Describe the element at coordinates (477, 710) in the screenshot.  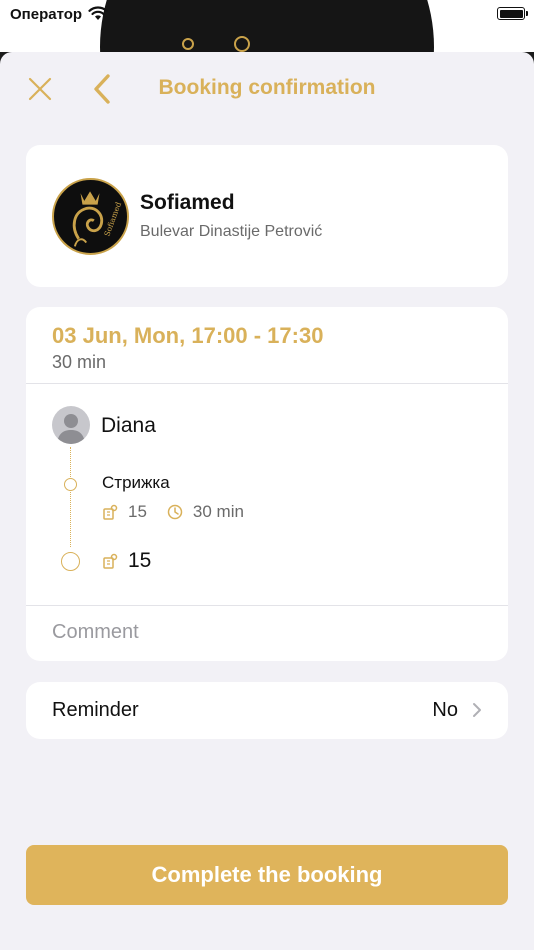
I see `chevron-right-icon` at that location.